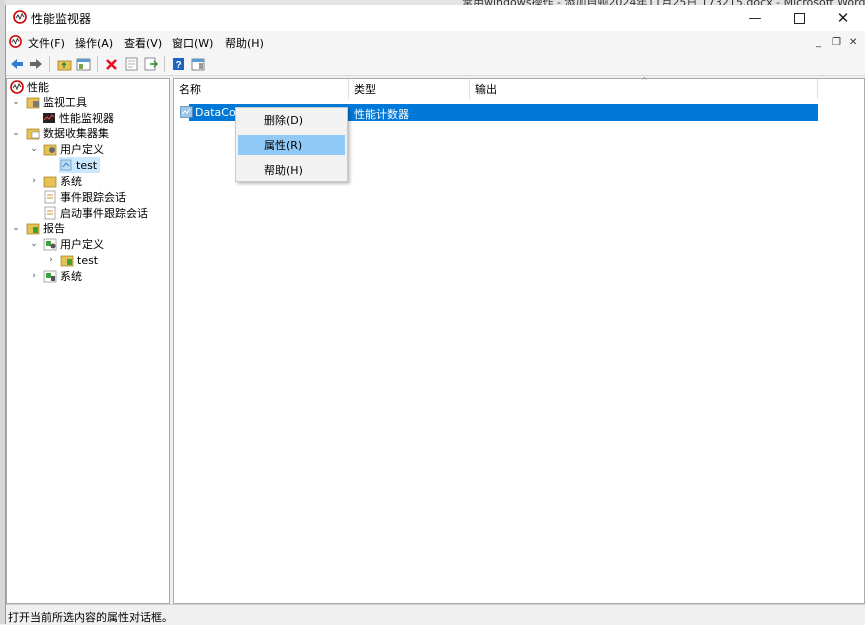  I want to click on report-folder-icon, so click(67, 261).